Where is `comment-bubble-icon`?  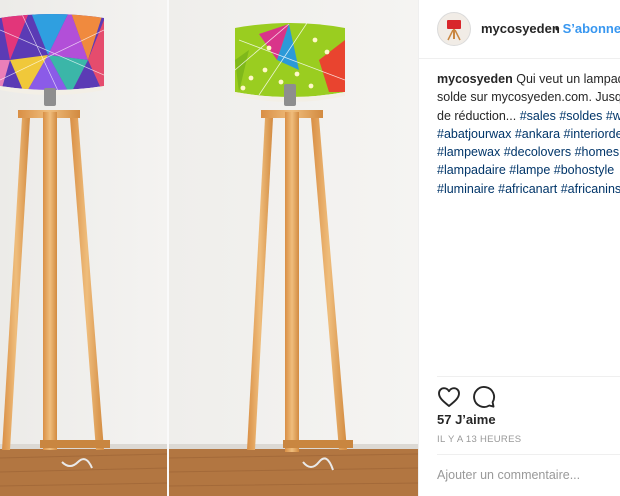
comment-bubble-icon is located at coordinates (484, 397).